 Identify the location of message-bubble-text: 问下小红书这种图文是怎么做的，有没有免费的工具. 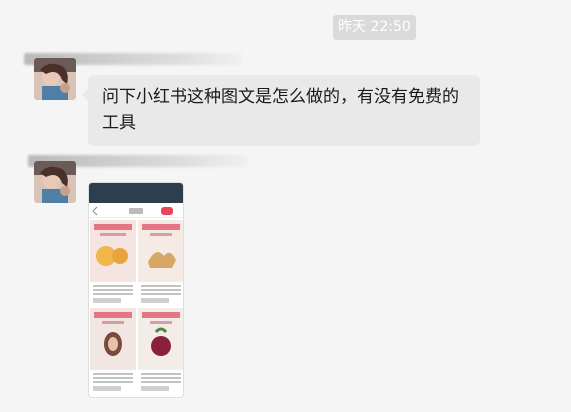
(281, 110).